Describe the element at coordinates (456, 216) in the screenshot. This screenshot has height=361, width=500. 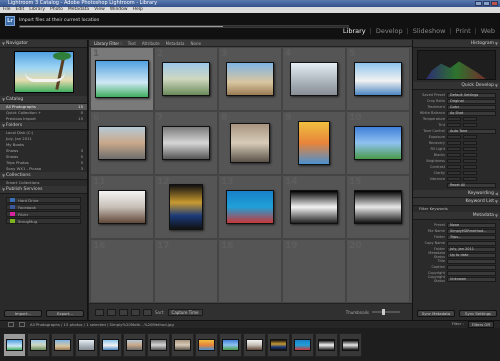
I see `metadata-header: Metadata ▼` at that location.